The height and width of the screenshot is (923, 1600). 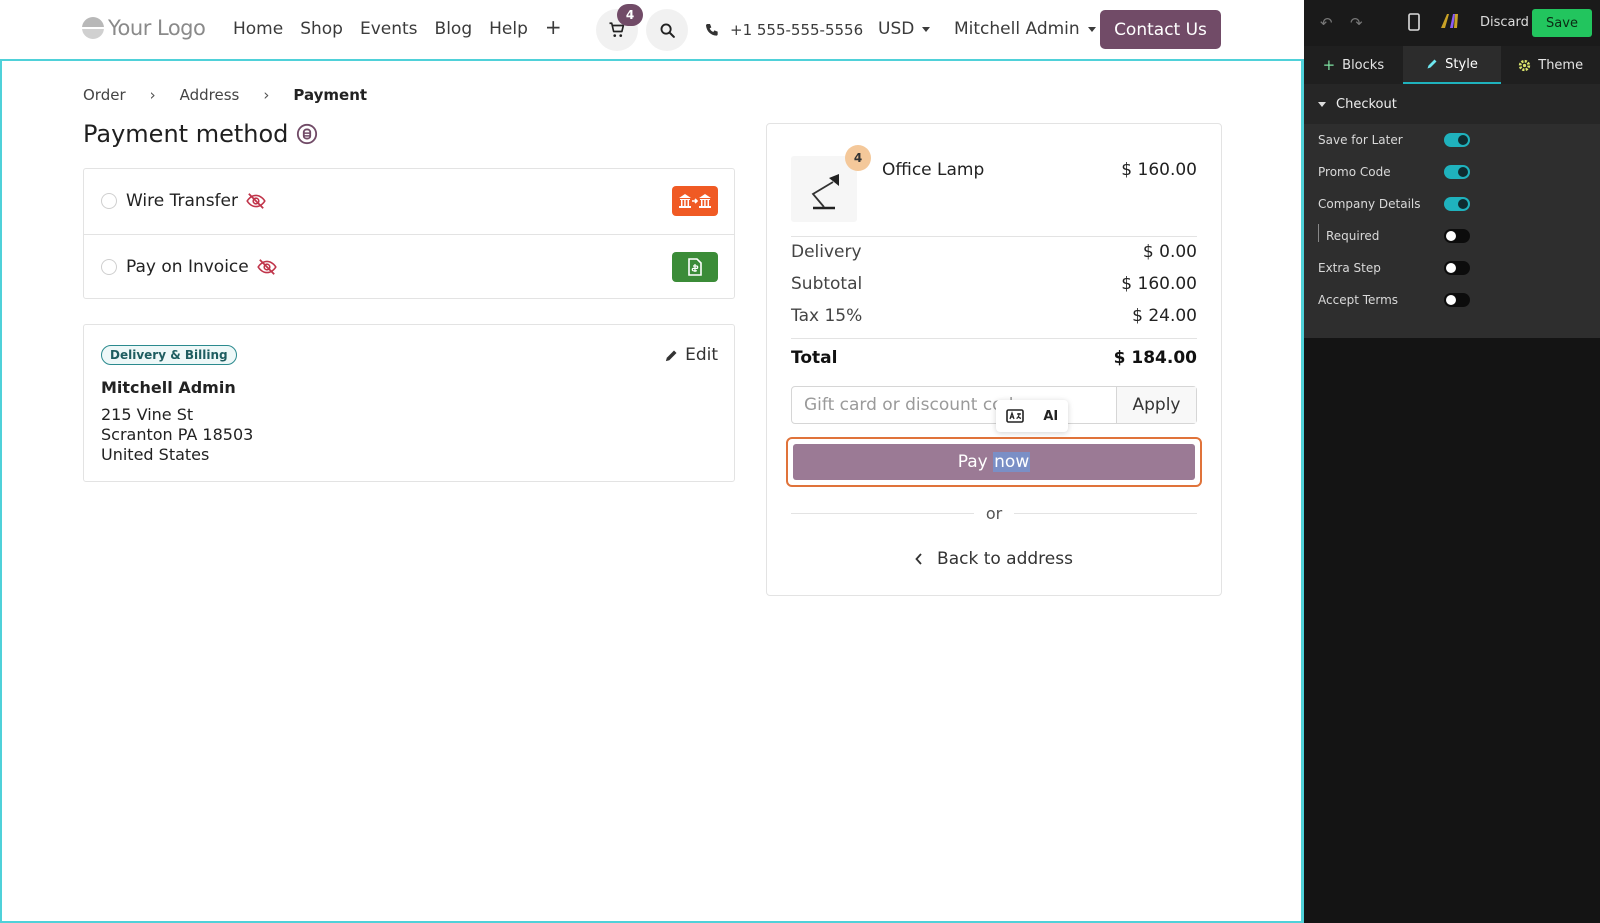 I want to click on logo-text: Your Logo, so click(x=157, y=28).